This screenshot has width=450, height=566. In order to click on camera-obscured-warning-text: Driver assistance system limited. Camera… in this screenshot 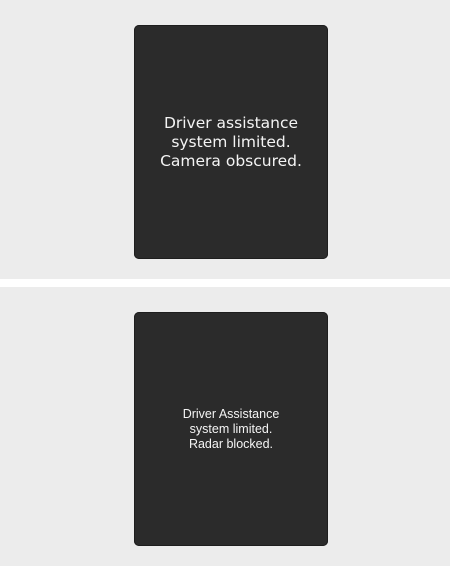, I will do `click(231, 141)`.